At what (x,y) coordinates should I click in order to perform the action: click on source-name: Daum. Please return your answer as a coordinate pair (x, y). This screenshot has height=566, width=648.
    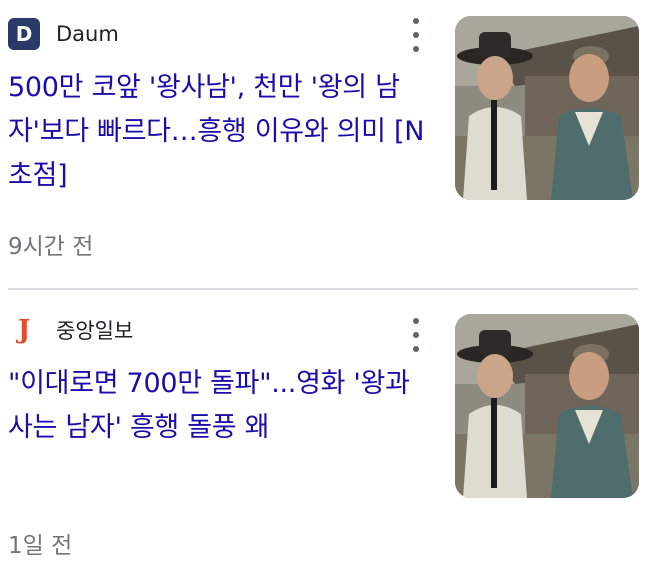
    Looking at the image, I should click on (87, 34).